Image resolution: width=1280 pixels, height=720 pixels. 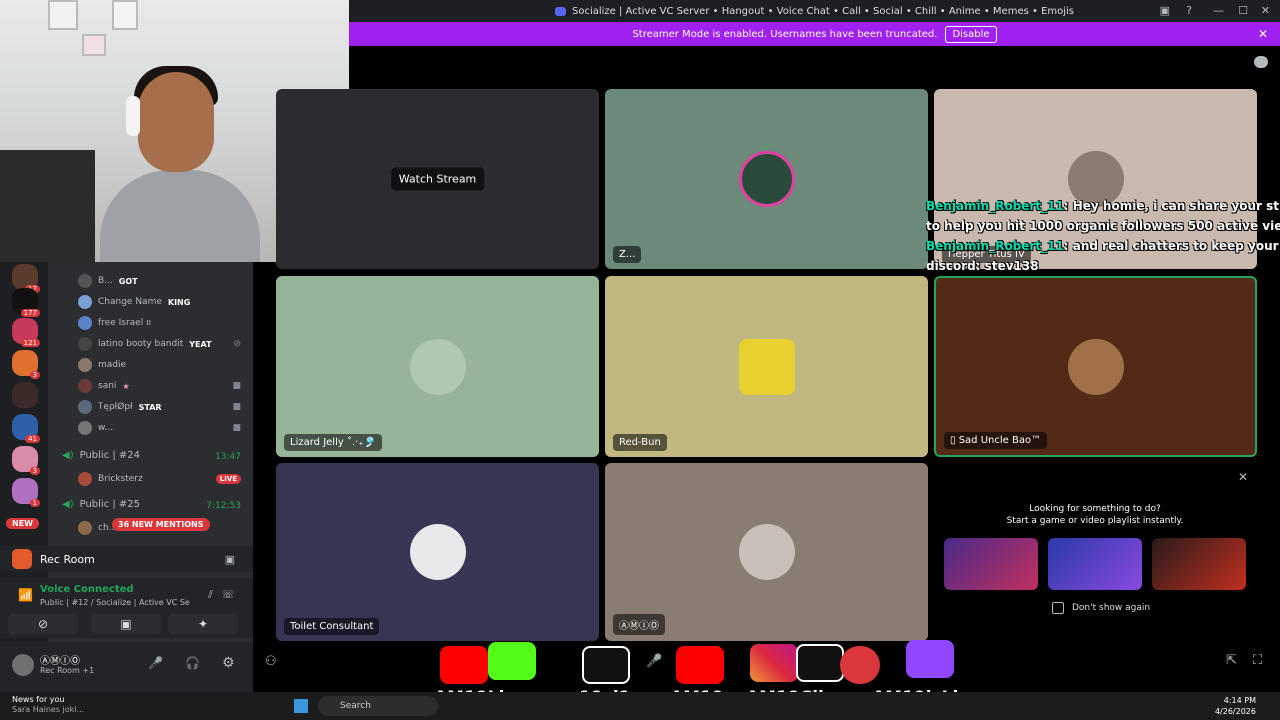 What do you see at coordinates (134, 302) in the screenshot?
I see `voice-user: Change Name KING` at bounding box center [134, 302].